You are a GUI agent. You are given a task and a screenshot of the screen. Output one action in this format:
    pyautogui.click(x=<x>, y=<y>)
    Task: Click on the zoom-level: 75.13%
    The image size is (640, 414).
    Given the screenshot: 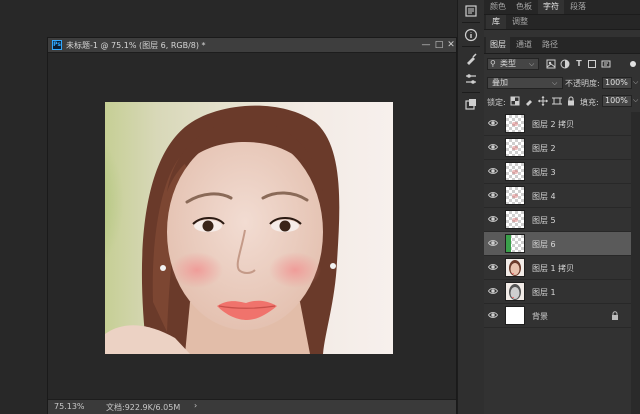 What is the action you would take?
    pyautogui.click(x=69, y=406)
    